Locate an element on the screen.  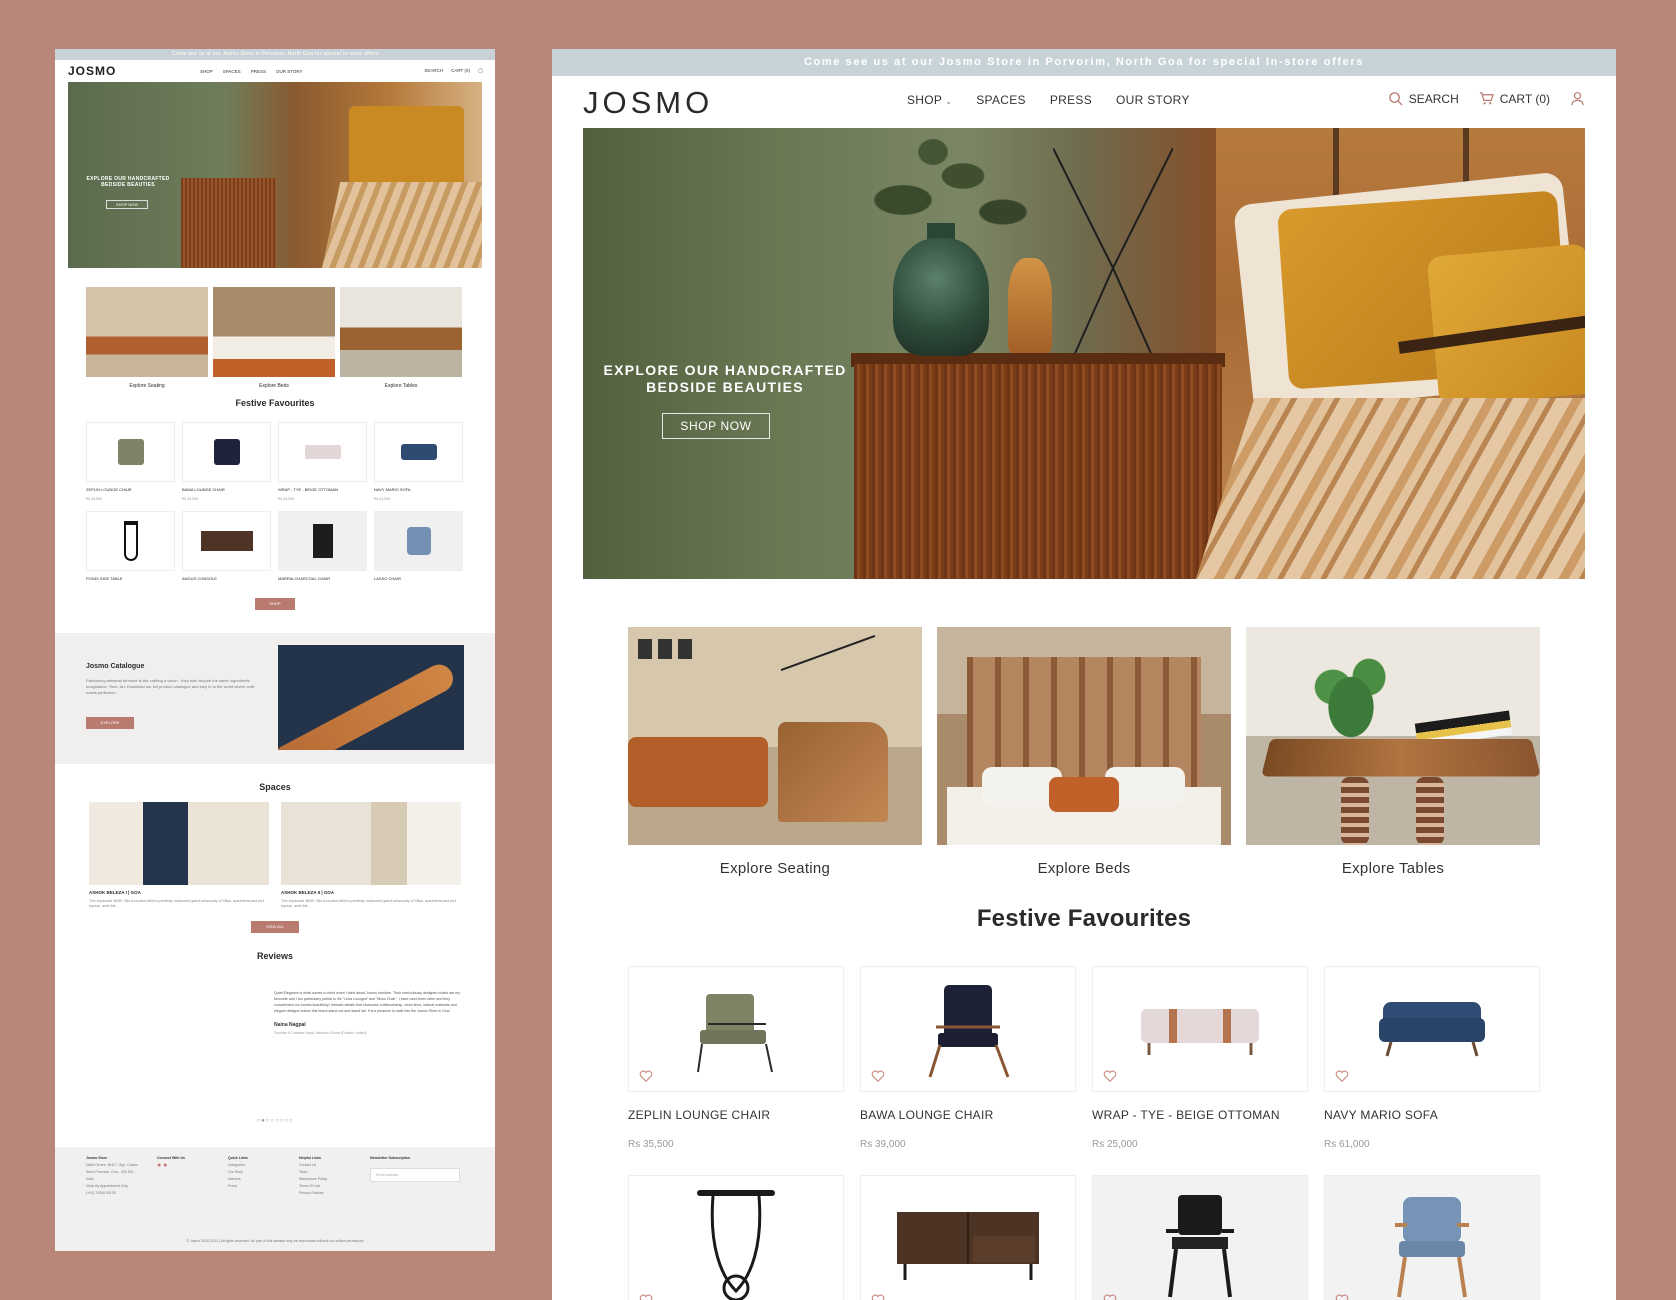
mini-explore-button: EXPLORE is located at coordinates (110, 723).